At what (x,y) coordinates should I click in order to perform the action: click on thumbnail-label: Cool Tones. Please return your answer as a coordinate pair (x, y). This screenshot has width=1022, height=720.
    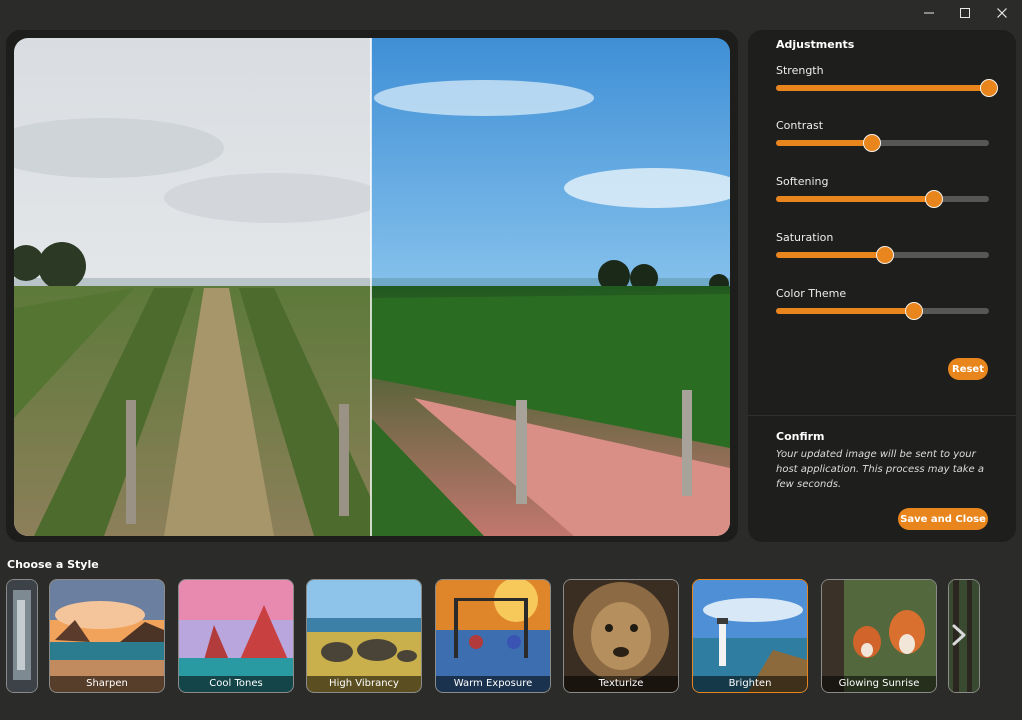
    Looking at the image, I should click on (236, 684).